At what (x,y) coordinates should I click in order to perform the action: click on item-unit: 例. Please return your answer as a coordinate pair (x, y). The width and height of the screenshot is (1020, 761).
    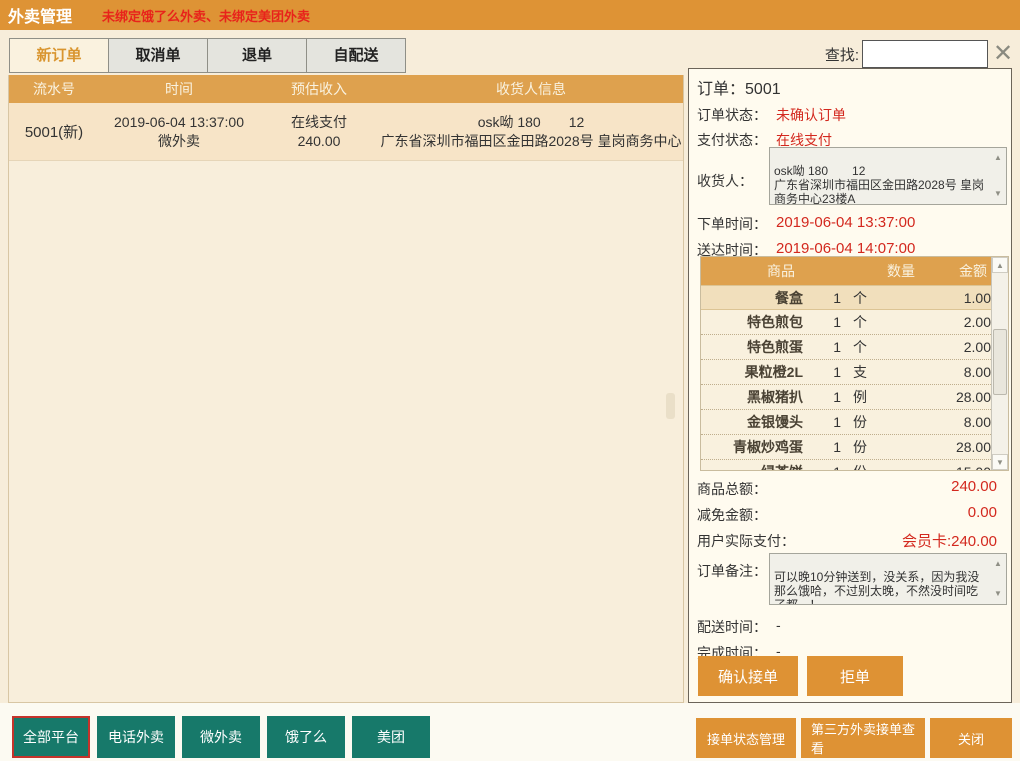
    Looking at the image, I should click on (860, 397).